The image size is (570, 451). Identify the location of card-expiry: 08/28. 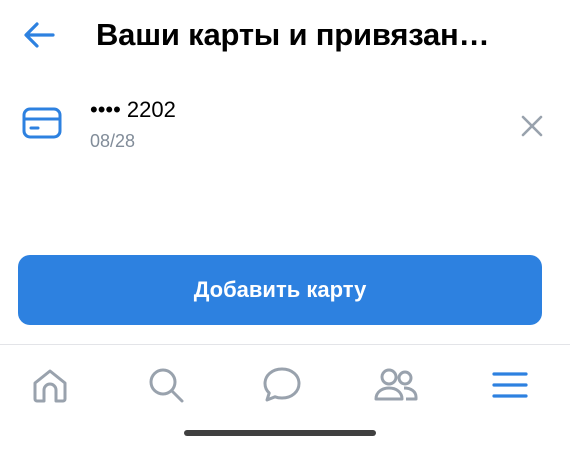
(113, 141).